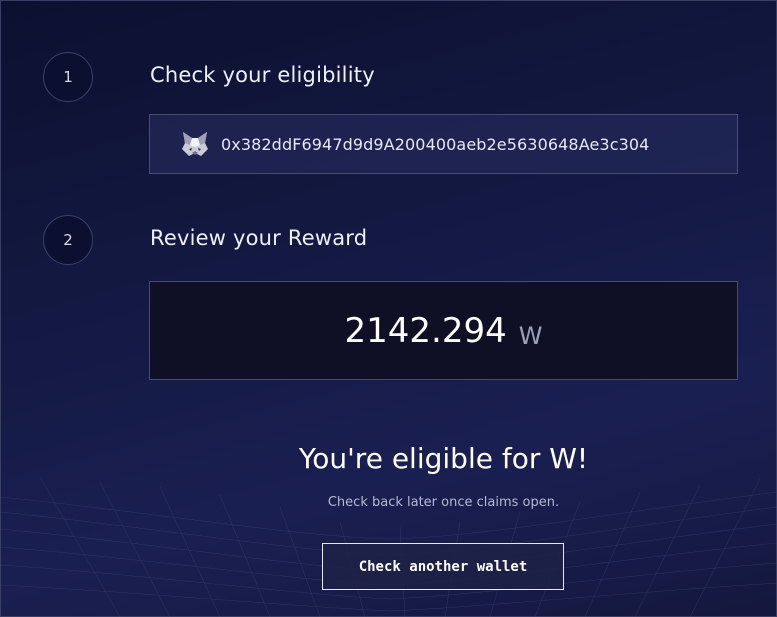 This screenshot has width=777, height=617. Describe the element at coordinates (443, 502) in the screenshot. I see `eligibility-subtext: Check back later once claims open.` at that location.